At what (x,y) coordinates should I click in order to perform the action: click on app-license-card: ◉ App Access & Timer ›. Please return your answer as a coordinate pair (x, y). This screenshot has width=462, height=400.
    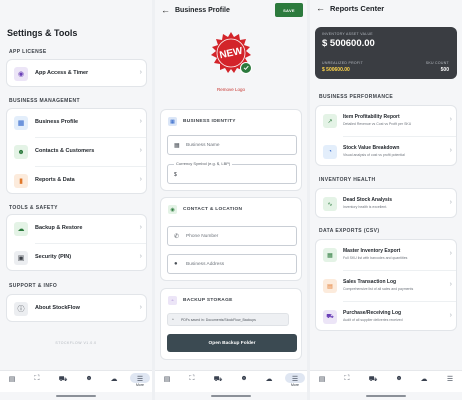
    Looking at the image, I should click on (76, 73).